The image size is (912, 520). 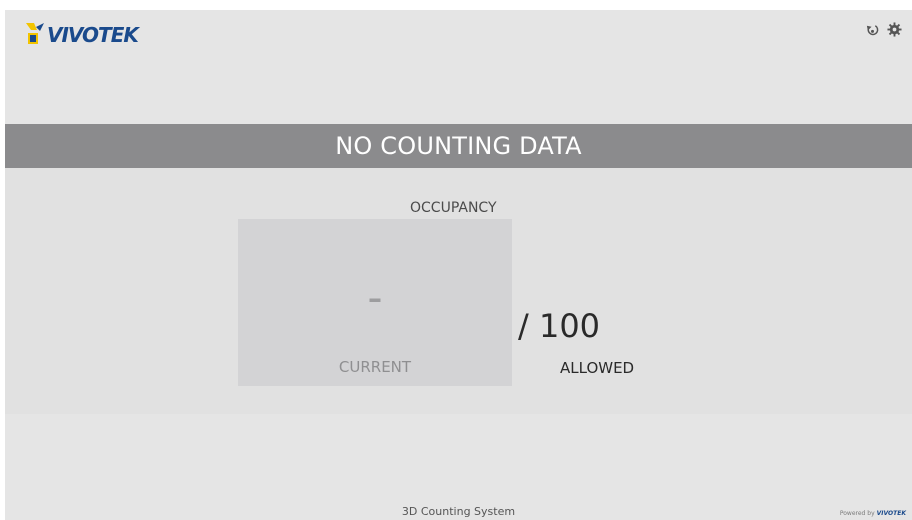 I want to click on powered-by: Powered by VIVOTEK, so click(x=873, y=513).